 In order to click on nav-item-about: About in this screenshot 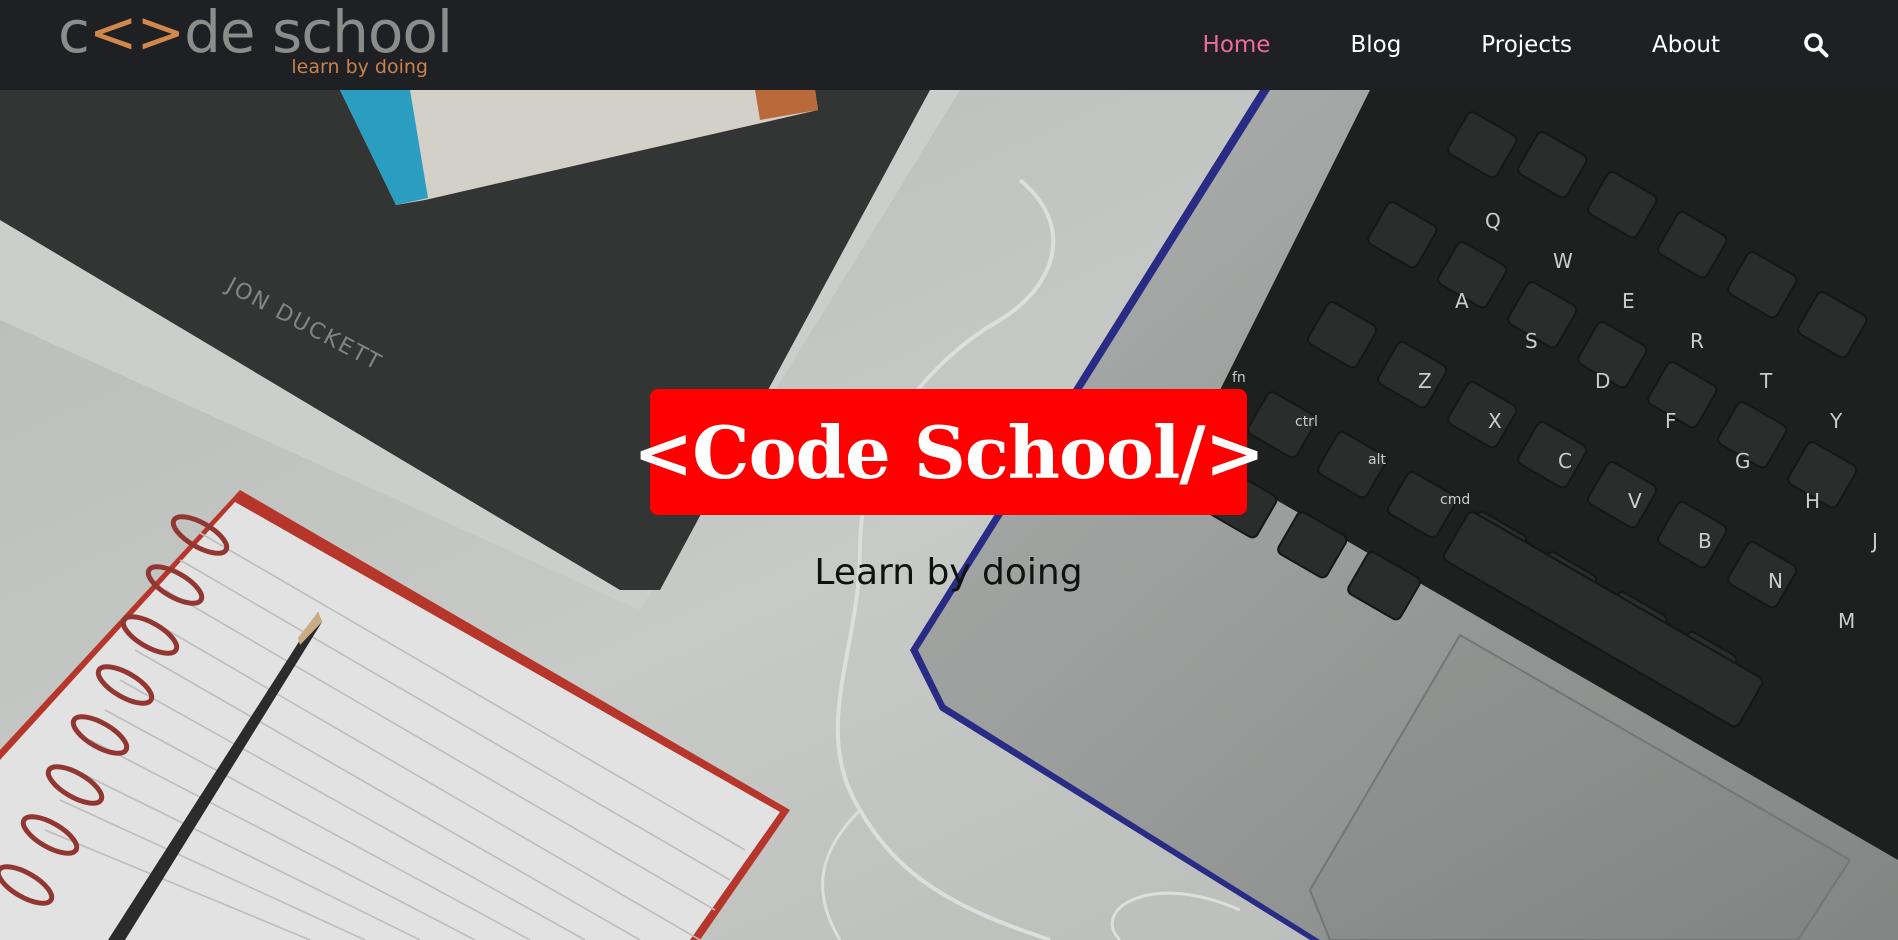, I will do `click(1686, 45)`.